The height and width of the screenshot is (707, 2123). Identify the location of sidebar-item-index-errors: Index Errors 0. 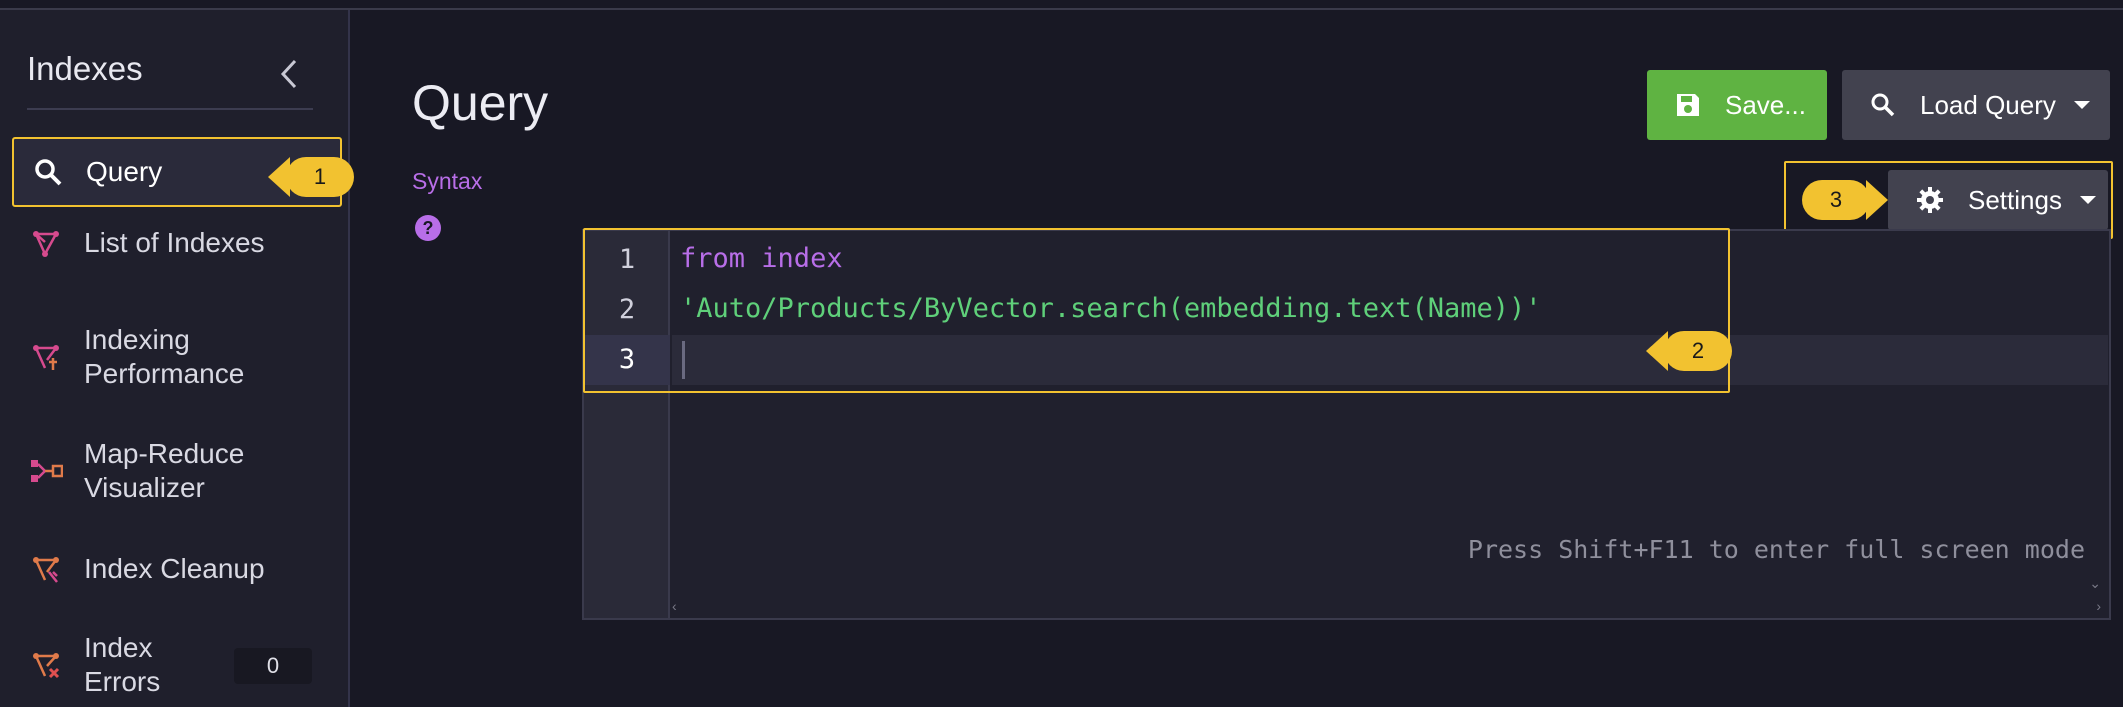
(177, 665).